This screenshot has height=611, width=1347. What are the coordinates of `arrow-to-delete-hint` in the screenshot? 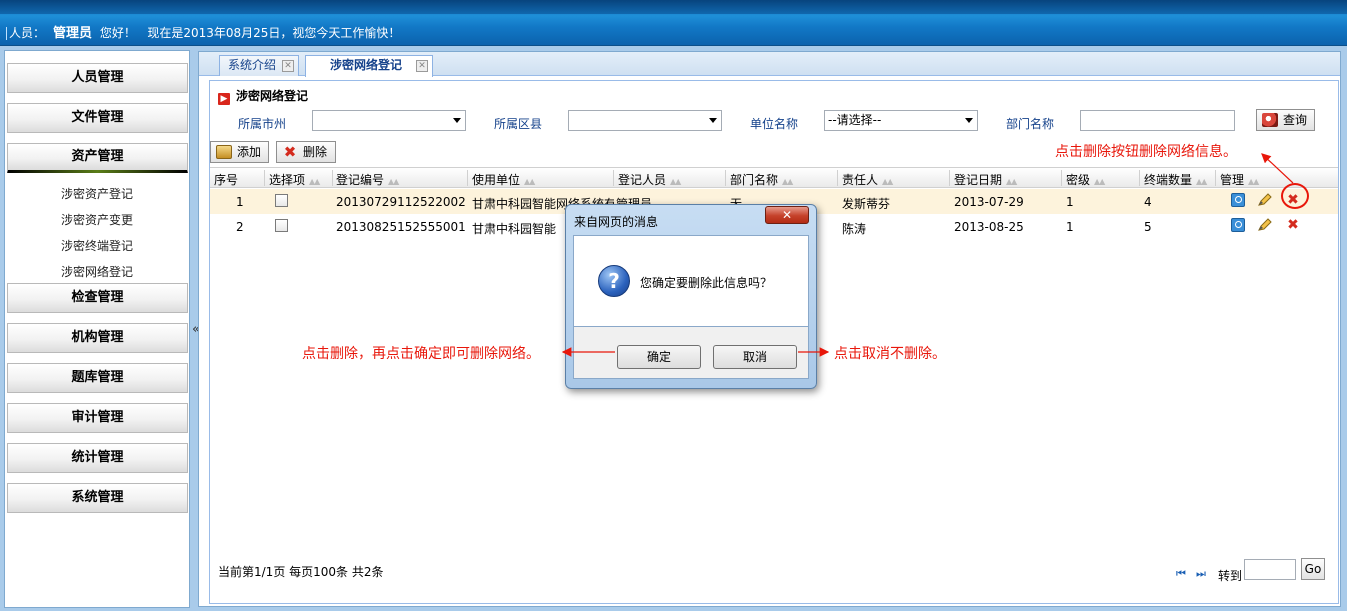 It's located at (1277, 168).